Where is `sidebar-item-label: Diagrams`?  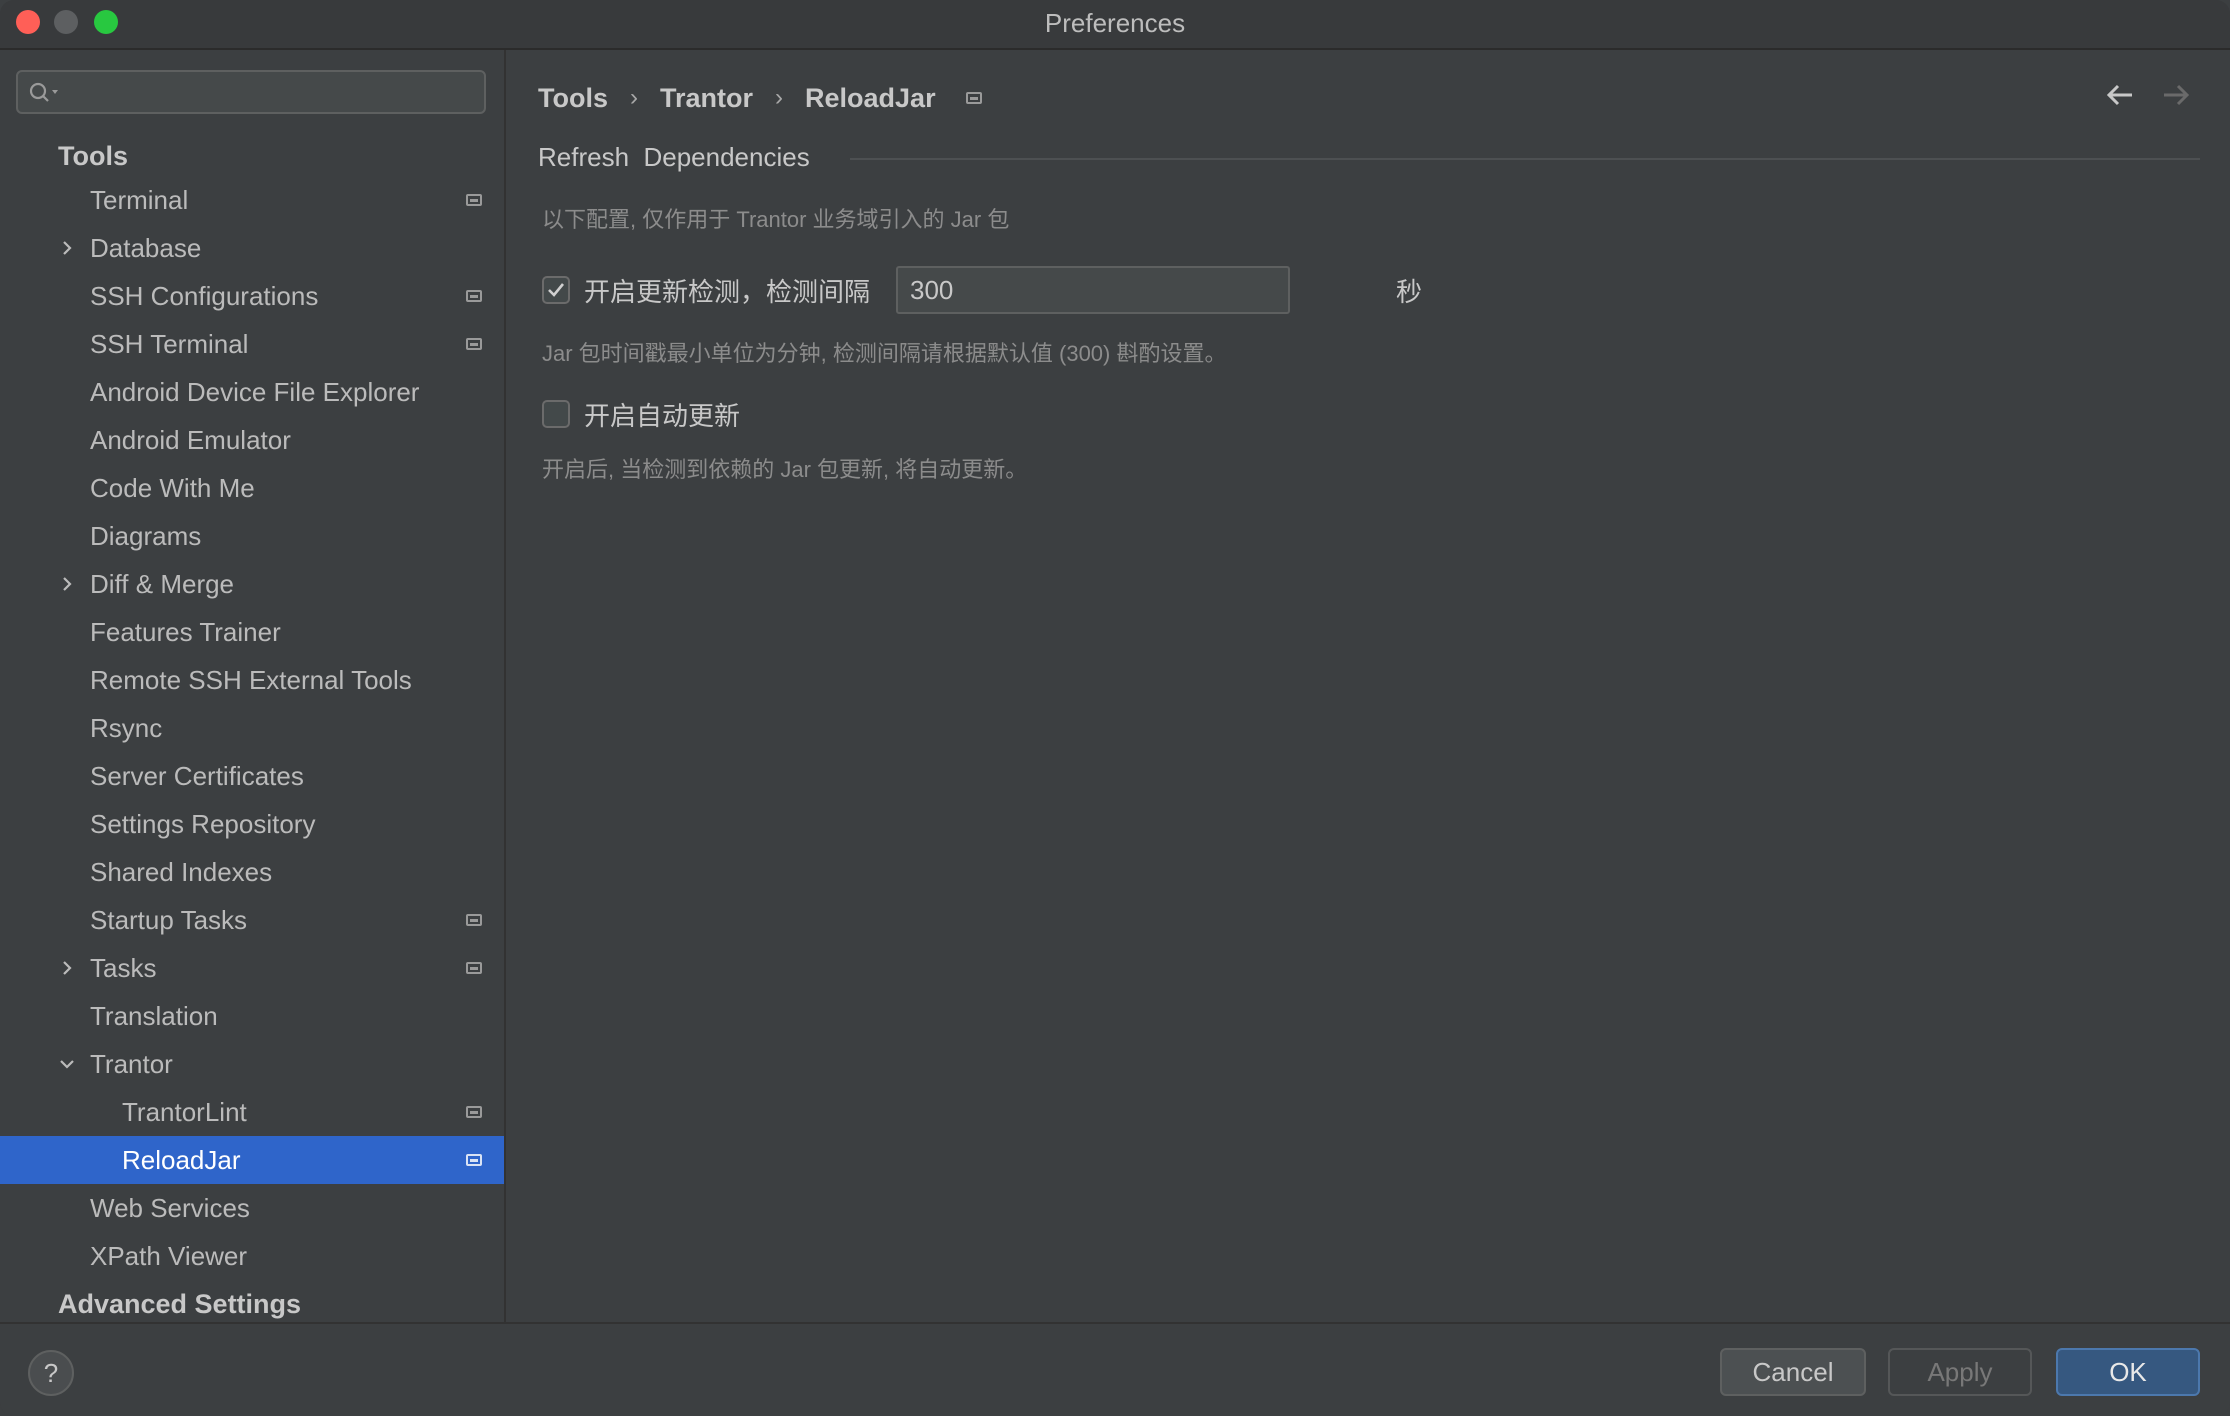 sidebar-item-label: Diagrams is located at coordinates (146, 536).